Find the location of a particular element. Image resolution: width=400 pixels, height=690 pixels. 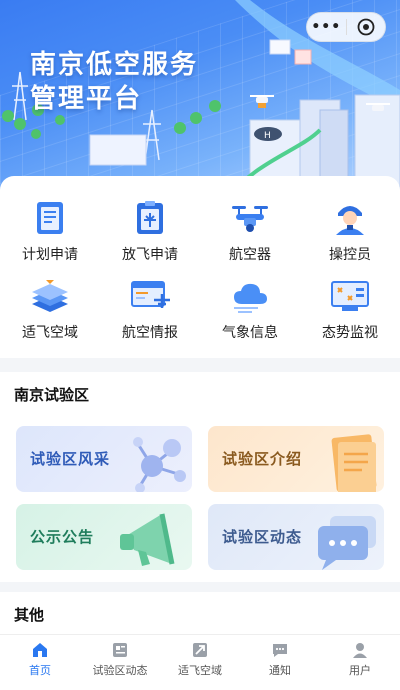

tab-label: 适飞空域 is located at coordinates (200, 670).